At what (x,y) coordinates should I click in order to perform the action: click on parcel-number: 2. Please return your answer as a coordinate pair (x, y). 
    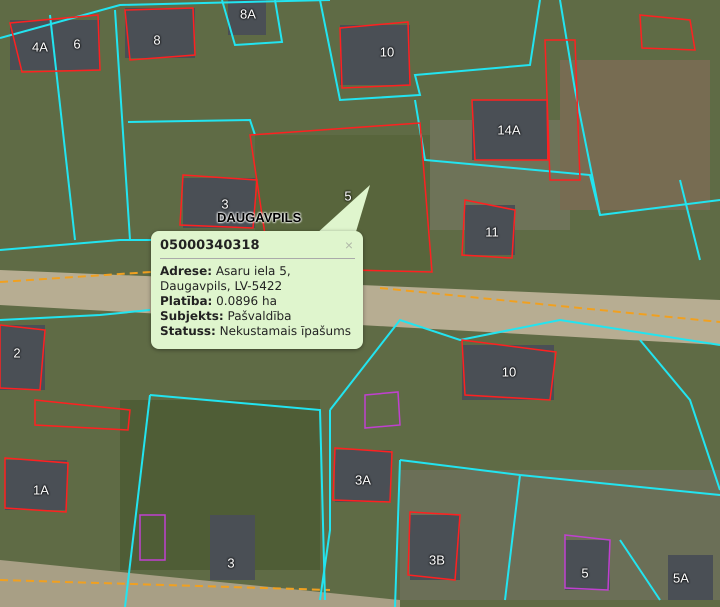
    Looking at the image, I should click on (17, 353).